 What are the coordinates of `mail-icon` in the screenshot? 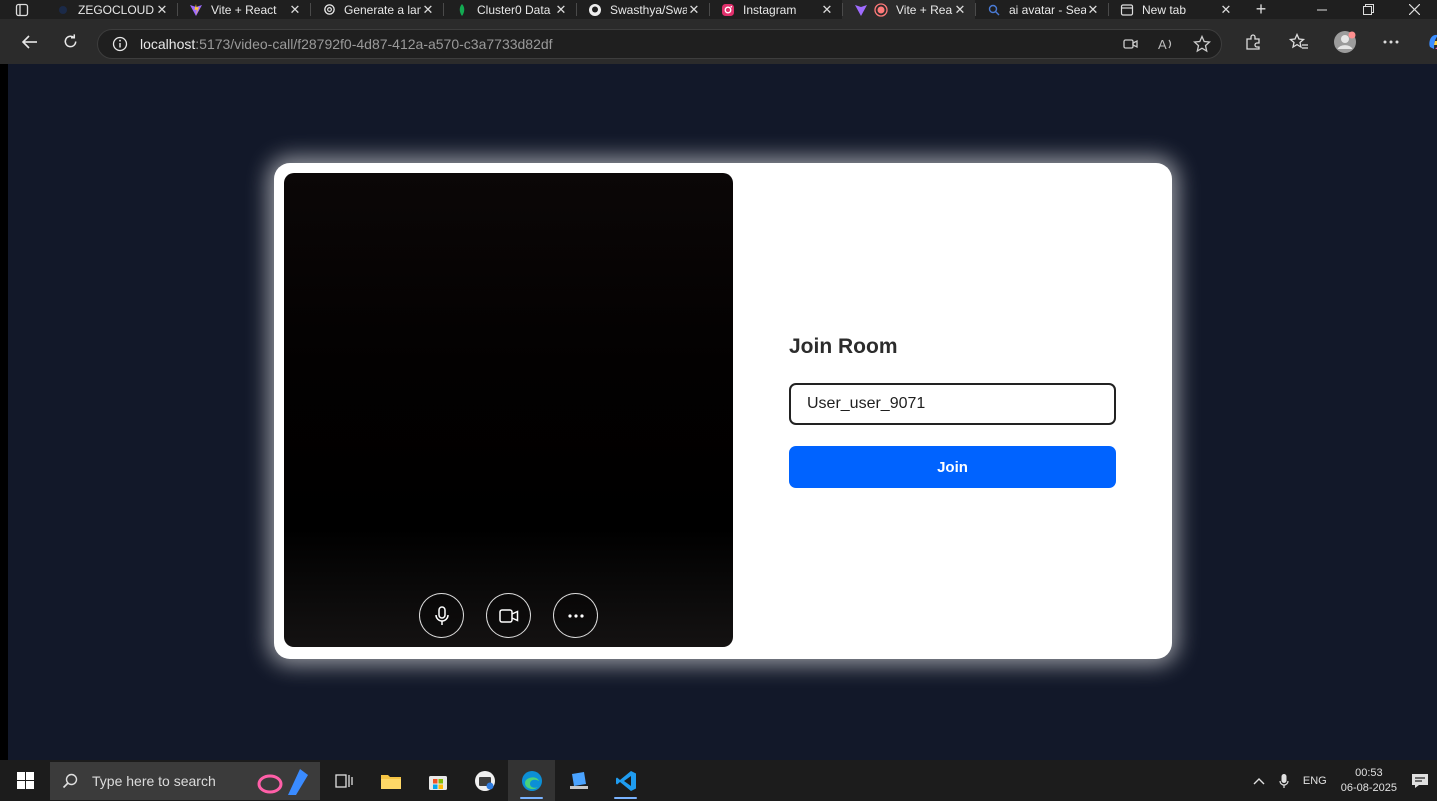 It's located at (484, 780).